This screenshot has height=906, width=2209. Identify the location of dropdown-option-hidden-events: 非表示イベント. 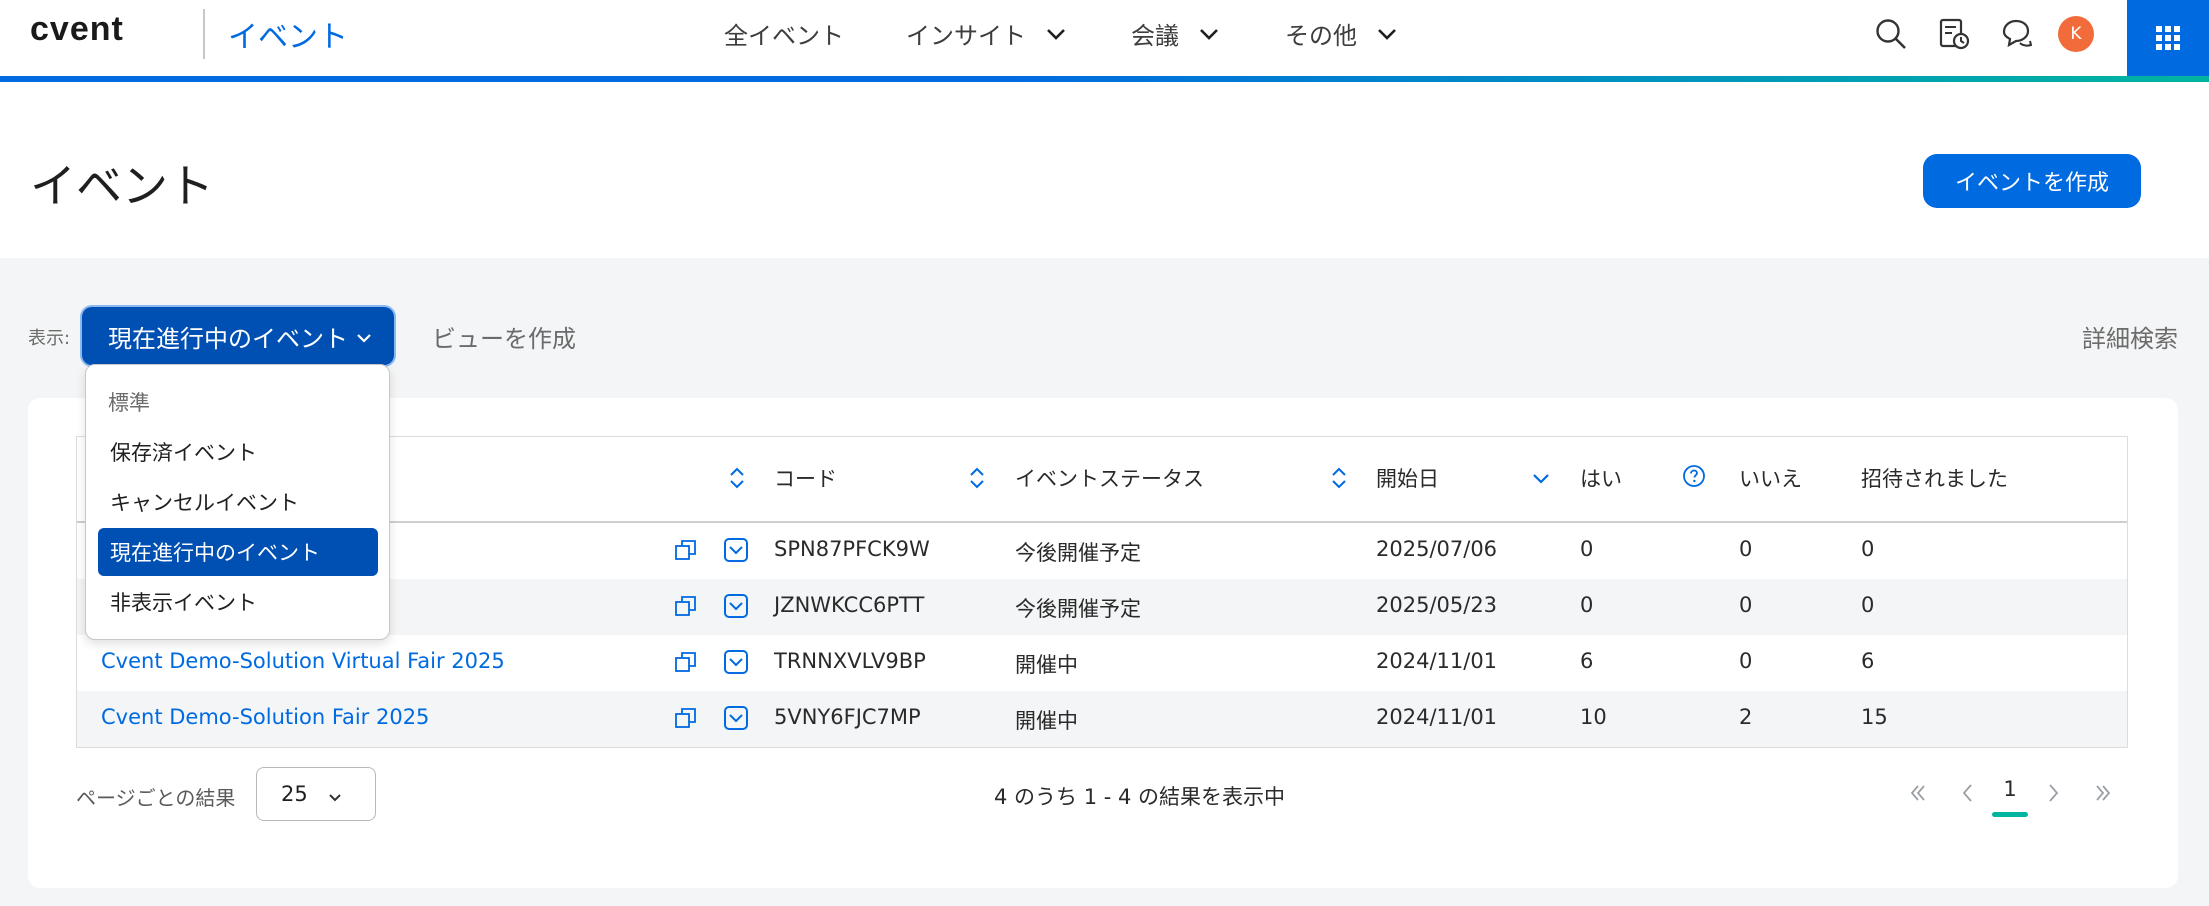
(238, 602).